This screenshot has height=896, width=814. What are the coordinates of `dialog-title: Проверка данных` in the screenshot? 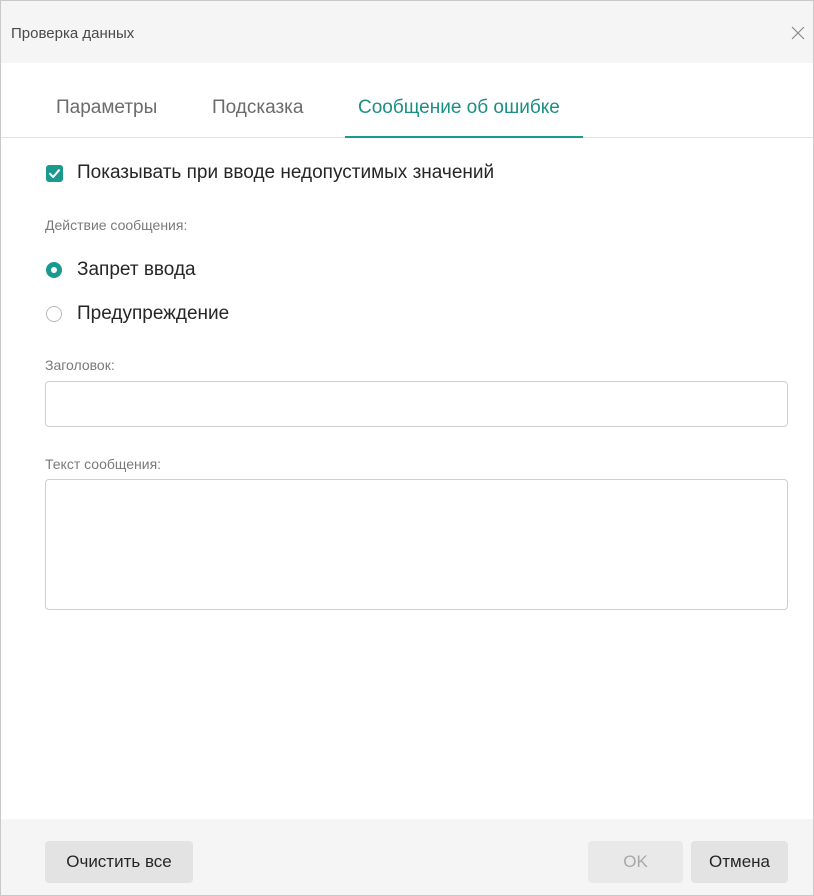 It's located at (73, 33).